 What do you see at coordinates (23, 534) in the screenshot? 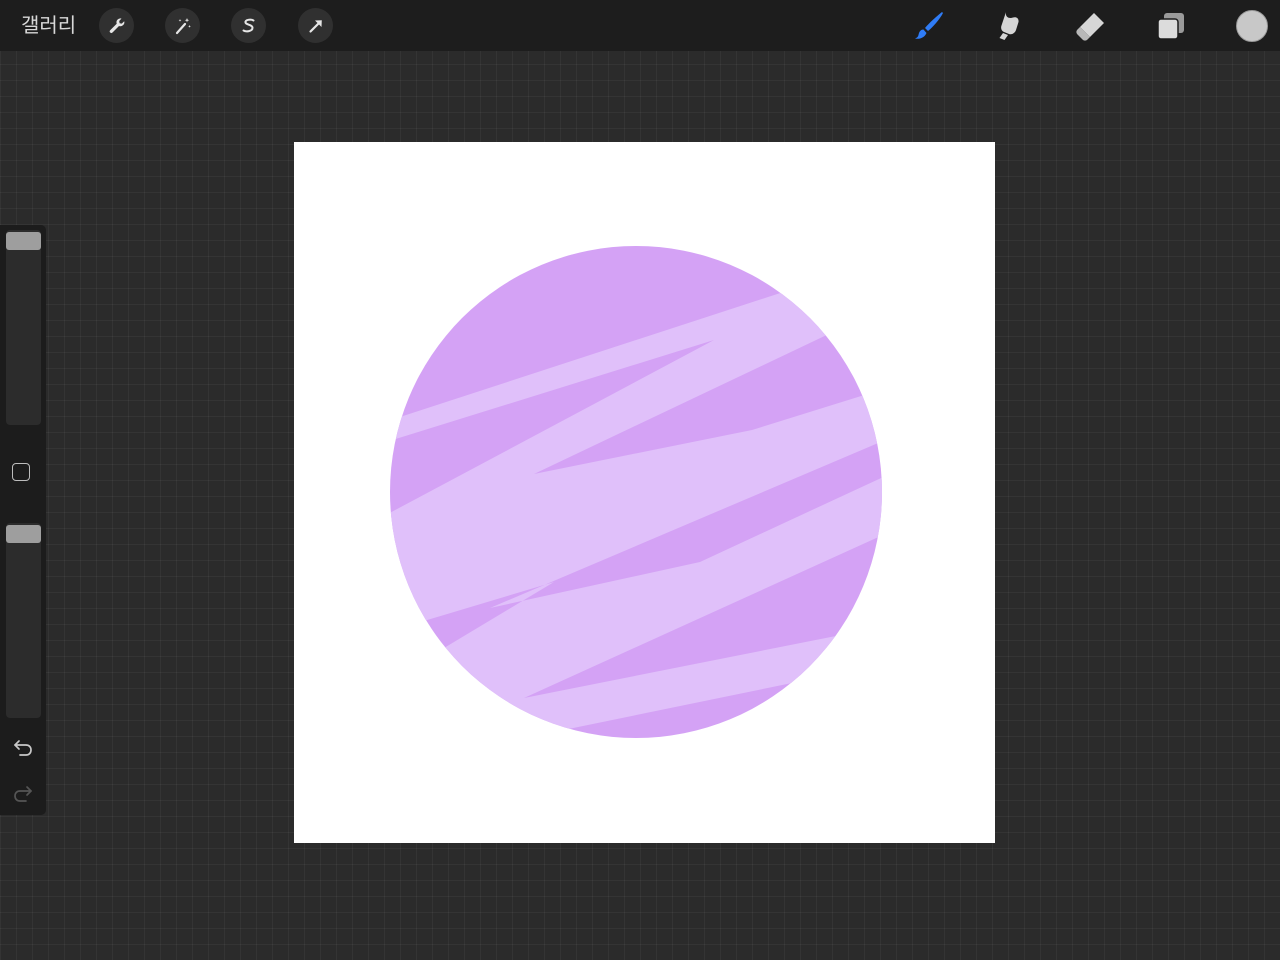
I see `opacity-handle` at bounding box center [23, 534].